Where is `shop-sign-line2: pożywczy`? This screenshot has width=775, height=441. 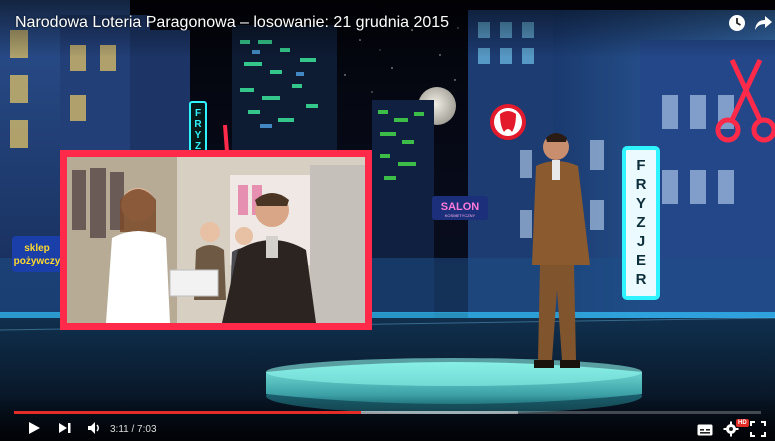 shop-sign-line2: pożywczy is located at coordinates (37, 261).